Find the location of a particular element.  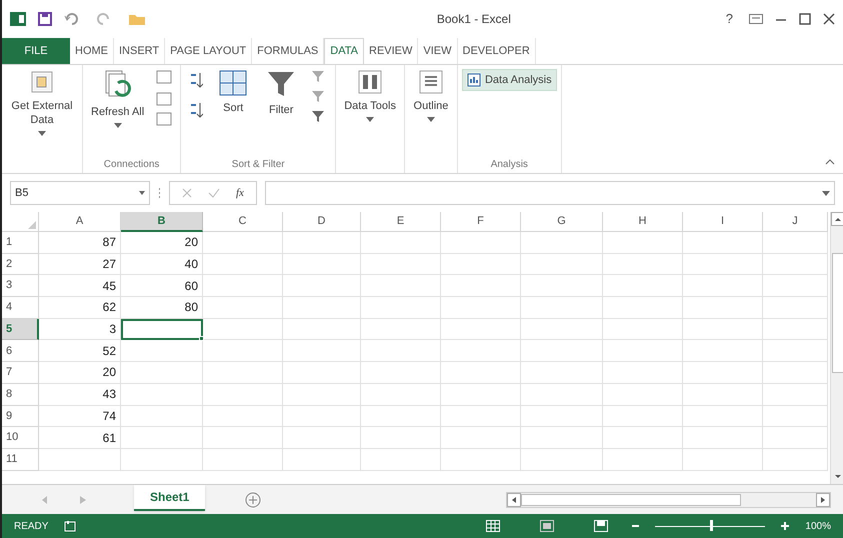

macro-record-icon is located at coordinates (70, 526).